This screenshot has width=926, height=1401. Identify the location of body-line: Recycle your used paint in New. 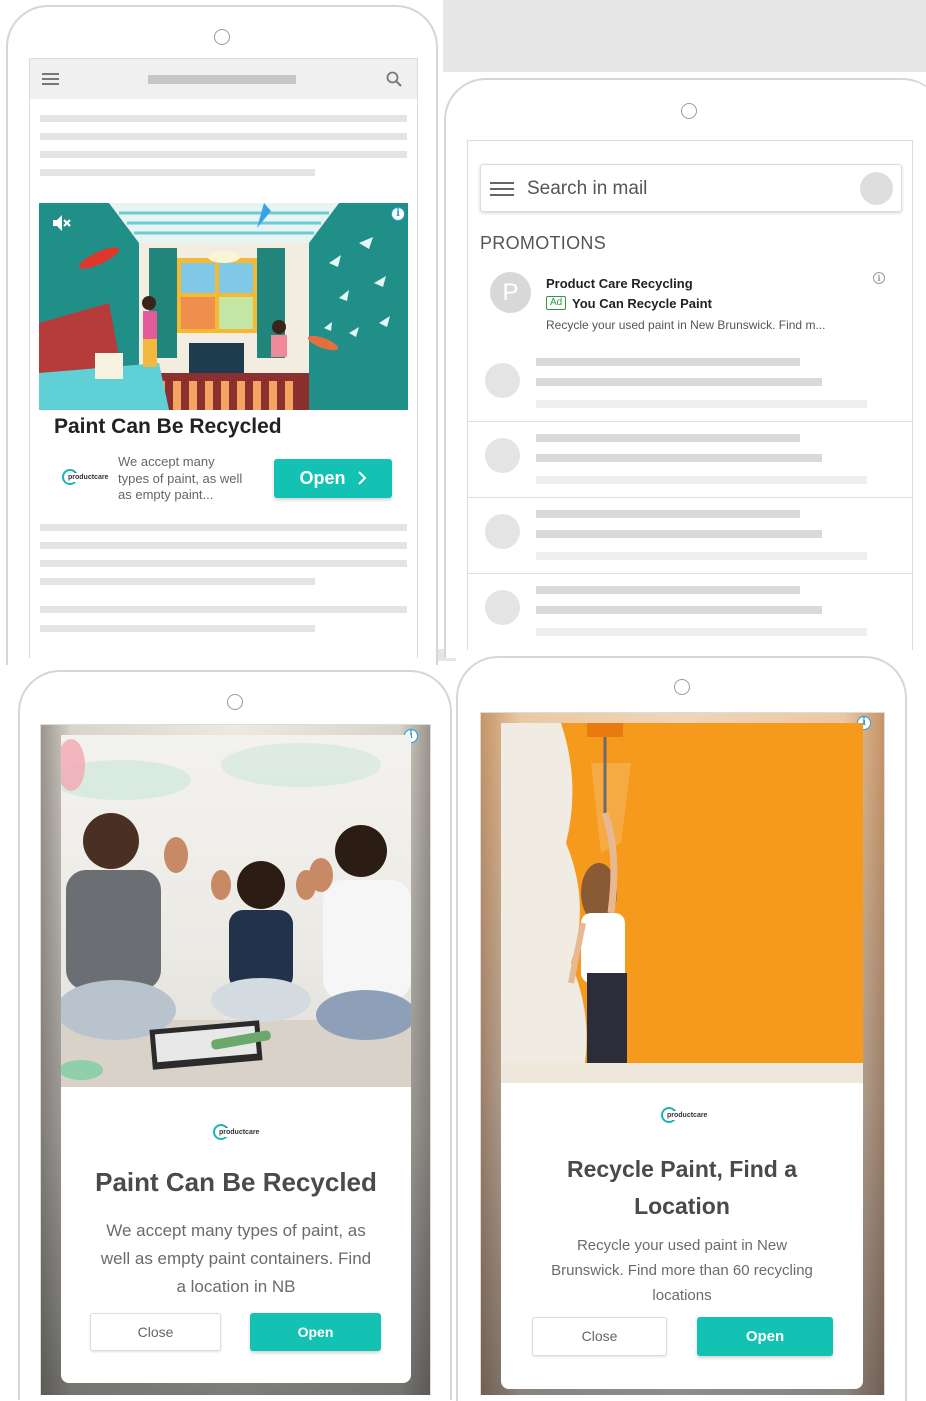
(682, 1245).